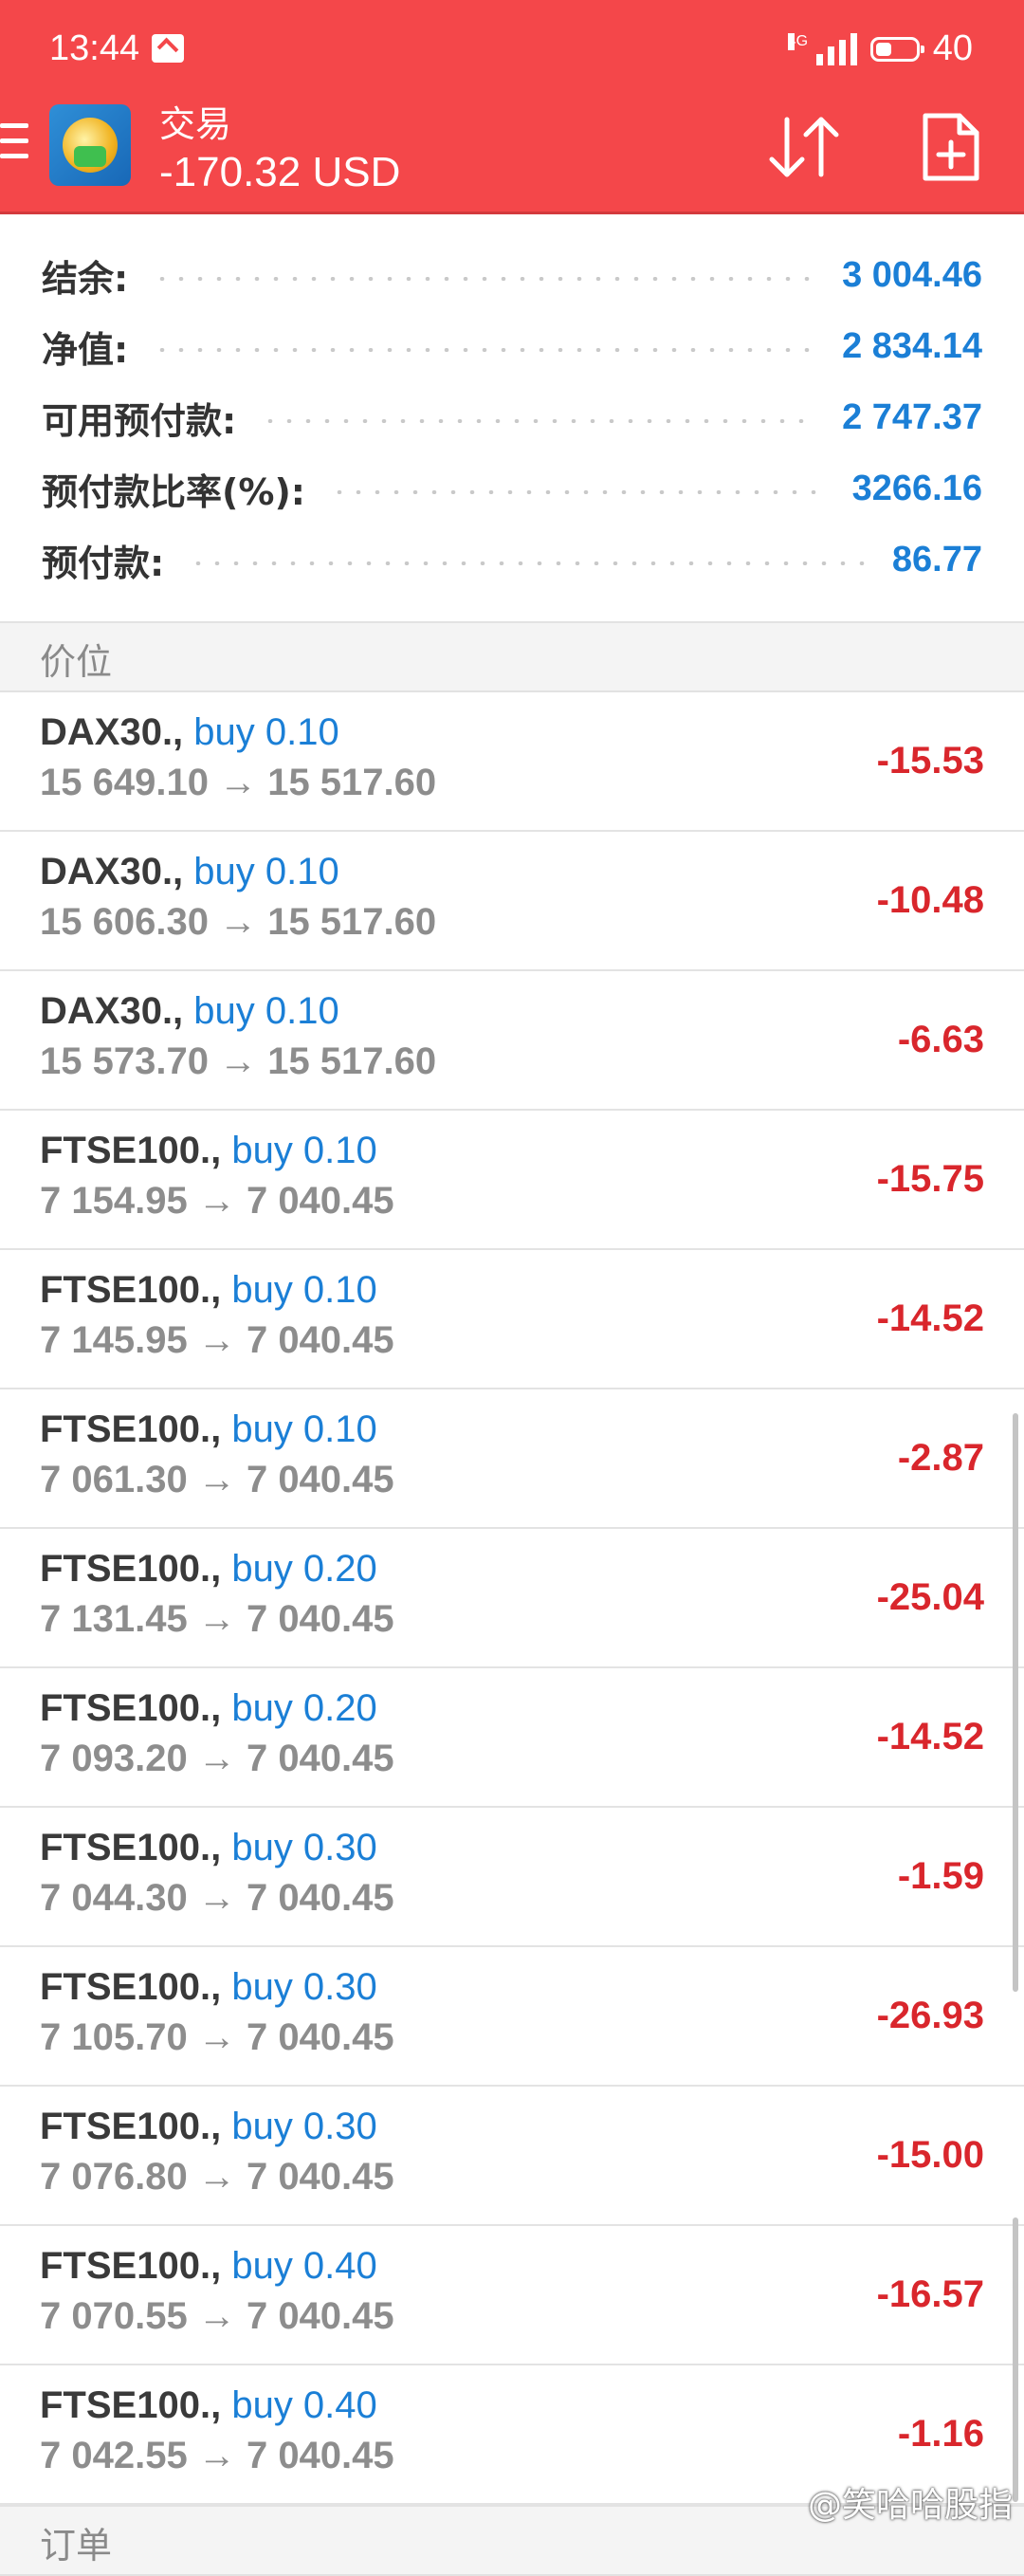  I want to click on network-type: 4G, so click(798, 41).